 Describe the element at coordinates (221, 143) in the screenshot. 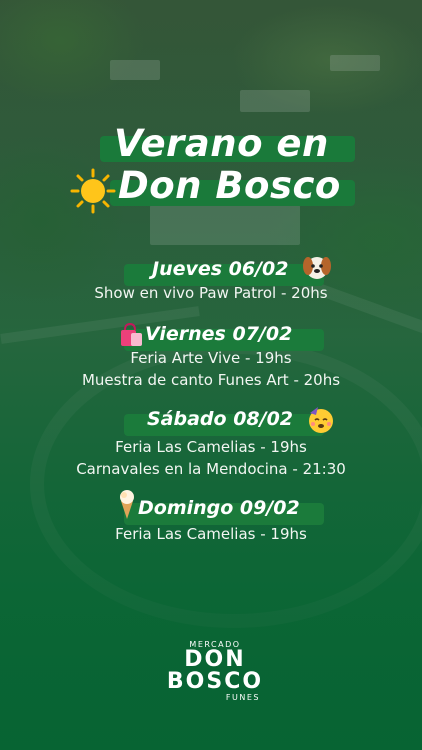

I see `title-line-1: Verano en` at that location.